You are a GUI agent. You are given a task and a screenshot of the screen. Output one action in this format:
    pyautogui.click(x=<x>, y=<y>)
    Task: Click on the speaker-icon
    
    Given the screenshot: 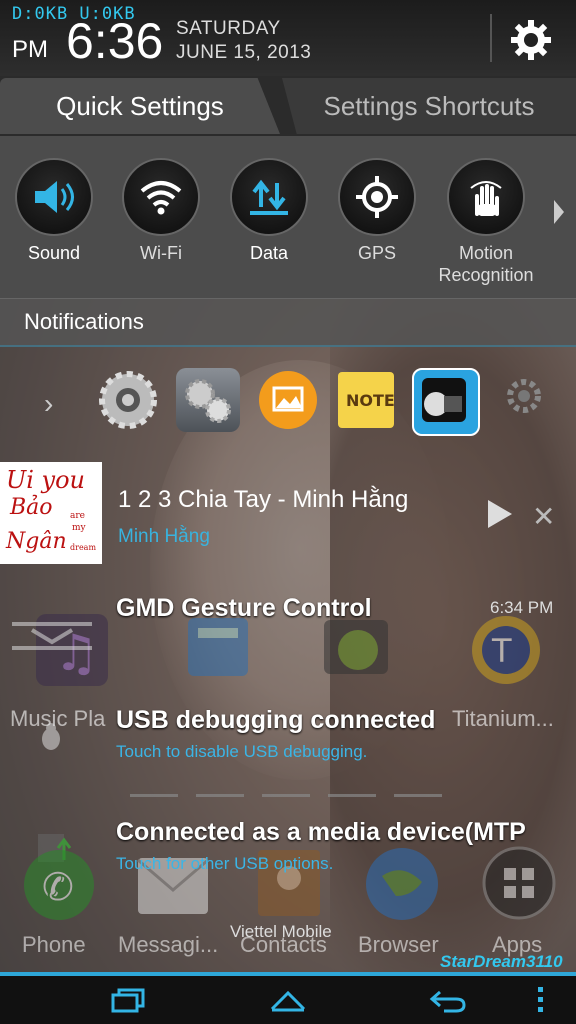 What is the action you would take?
    pyautogui.click(x=54, y=197)
    